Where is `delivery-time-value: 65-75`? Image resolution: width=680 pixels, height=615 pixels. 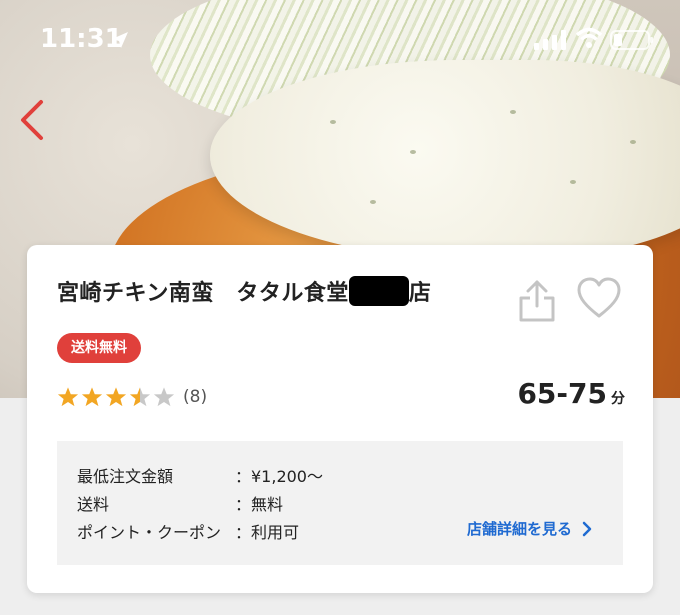 delivery-time-value: 65-75 is located at coordinates (562, 393).